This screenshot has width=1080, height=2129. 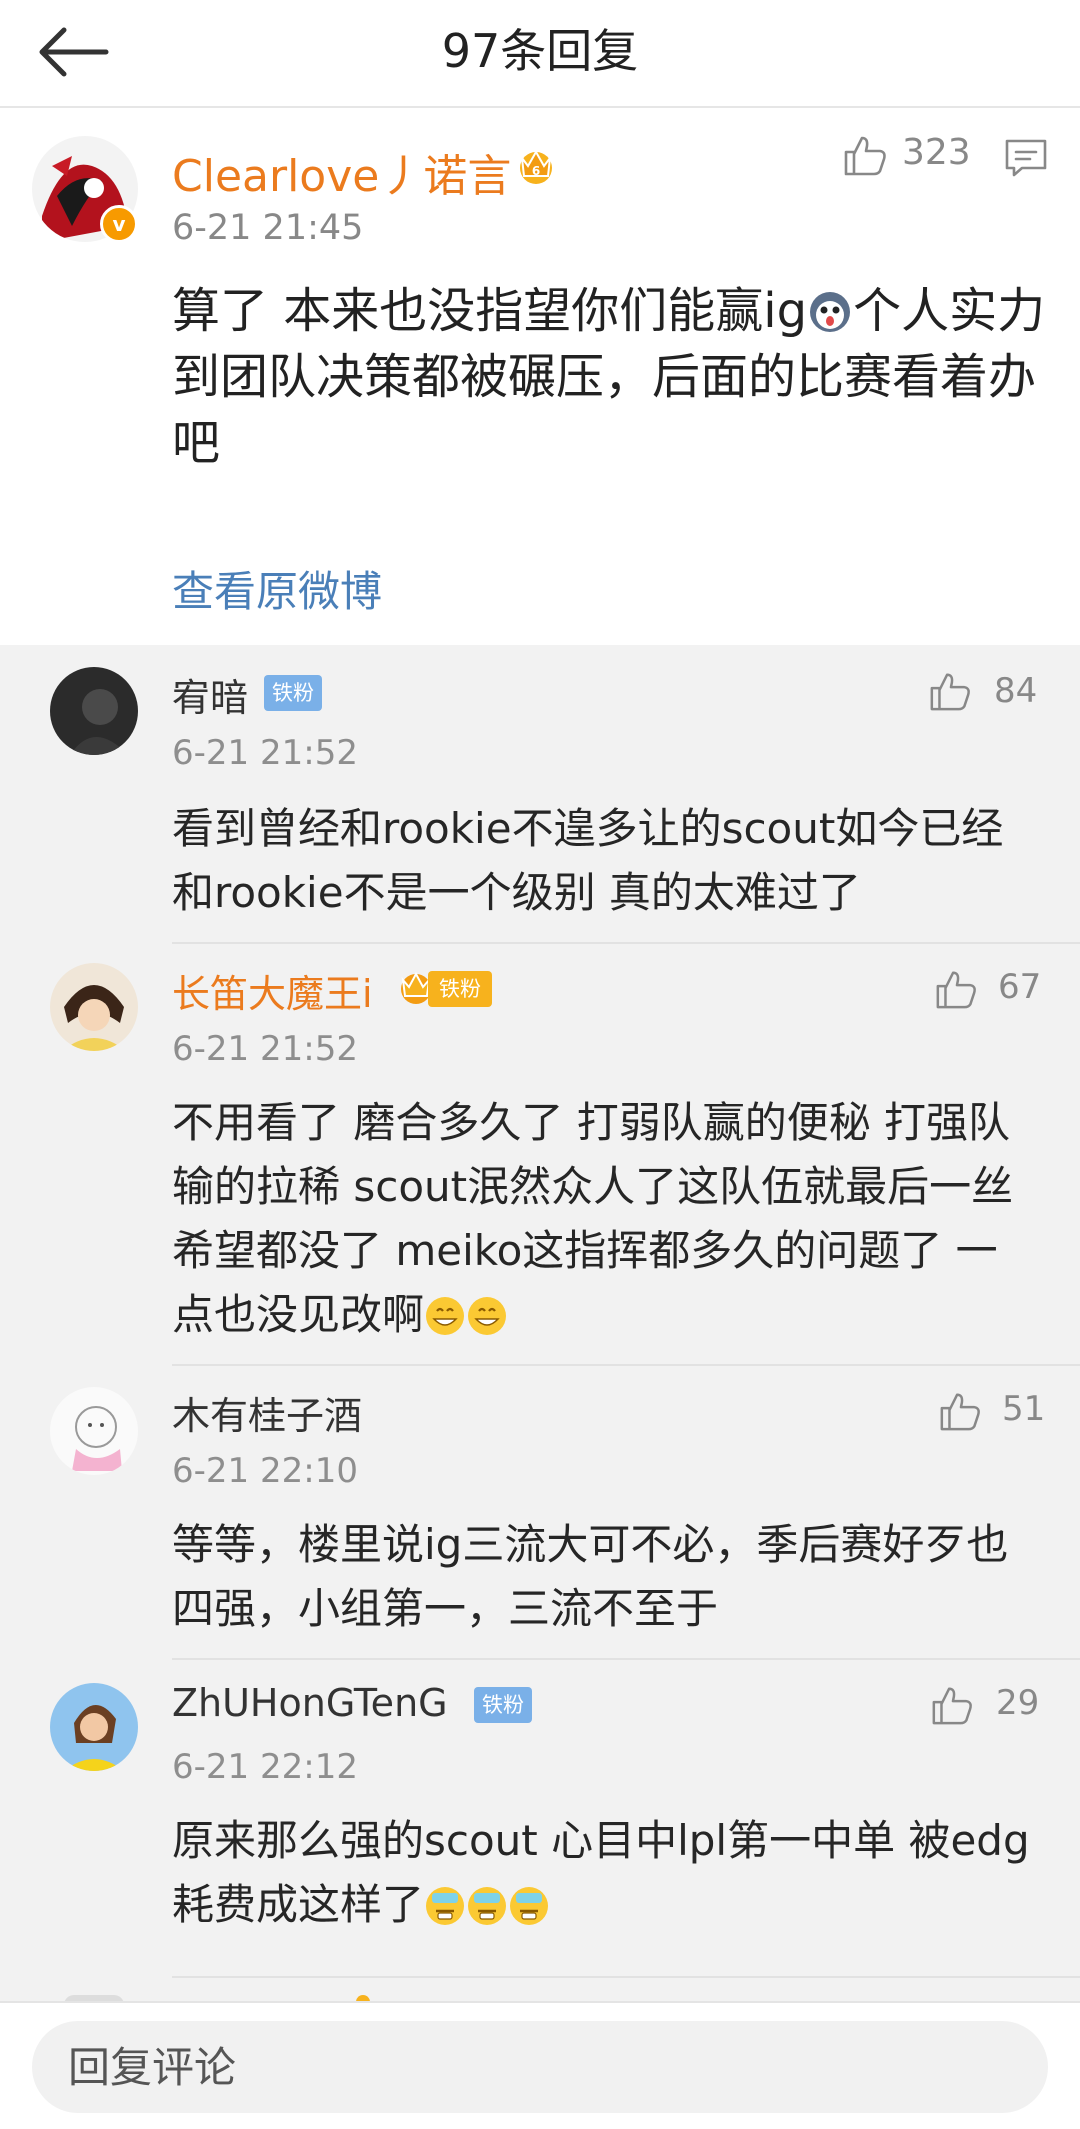 I want to click on reply-time: 6-21 22:12, so click(x=265, y=1767).